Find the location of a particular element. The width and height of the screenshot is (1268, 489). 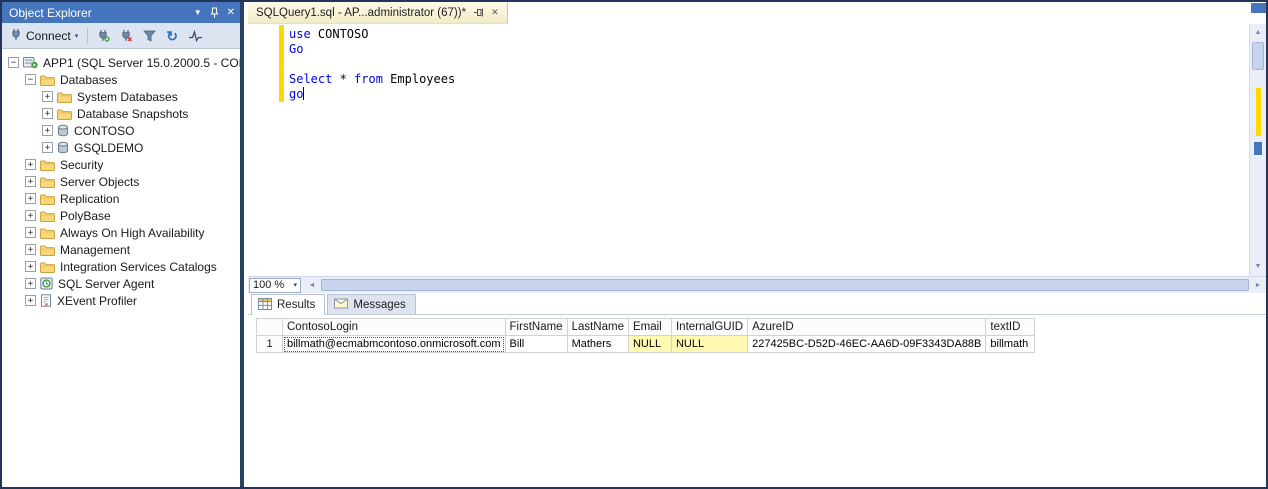

tree-item-sql-server-agent: + SQL Server Agent is located at coordinates (121, 283).